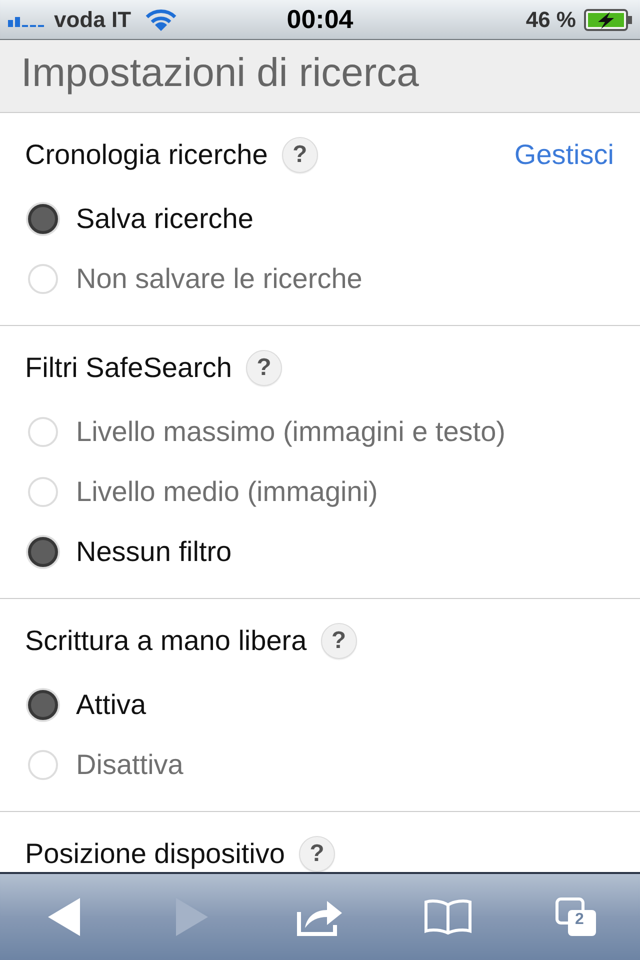 The image size is (640, 960). What do you see at coordinates (161, 20) in the screenshot?
I see `wifi-icon` at bounding box center [161, 20].